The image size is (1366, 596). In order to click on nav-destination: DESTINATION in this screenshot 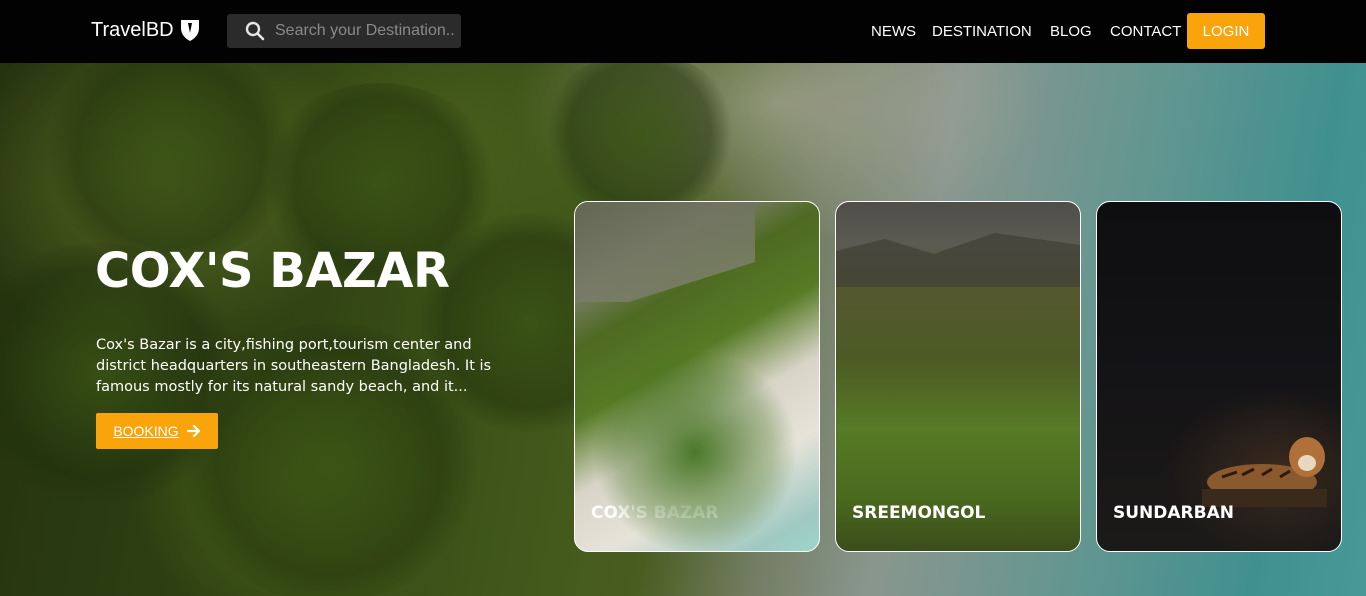, I will do `click(982, 31)`.